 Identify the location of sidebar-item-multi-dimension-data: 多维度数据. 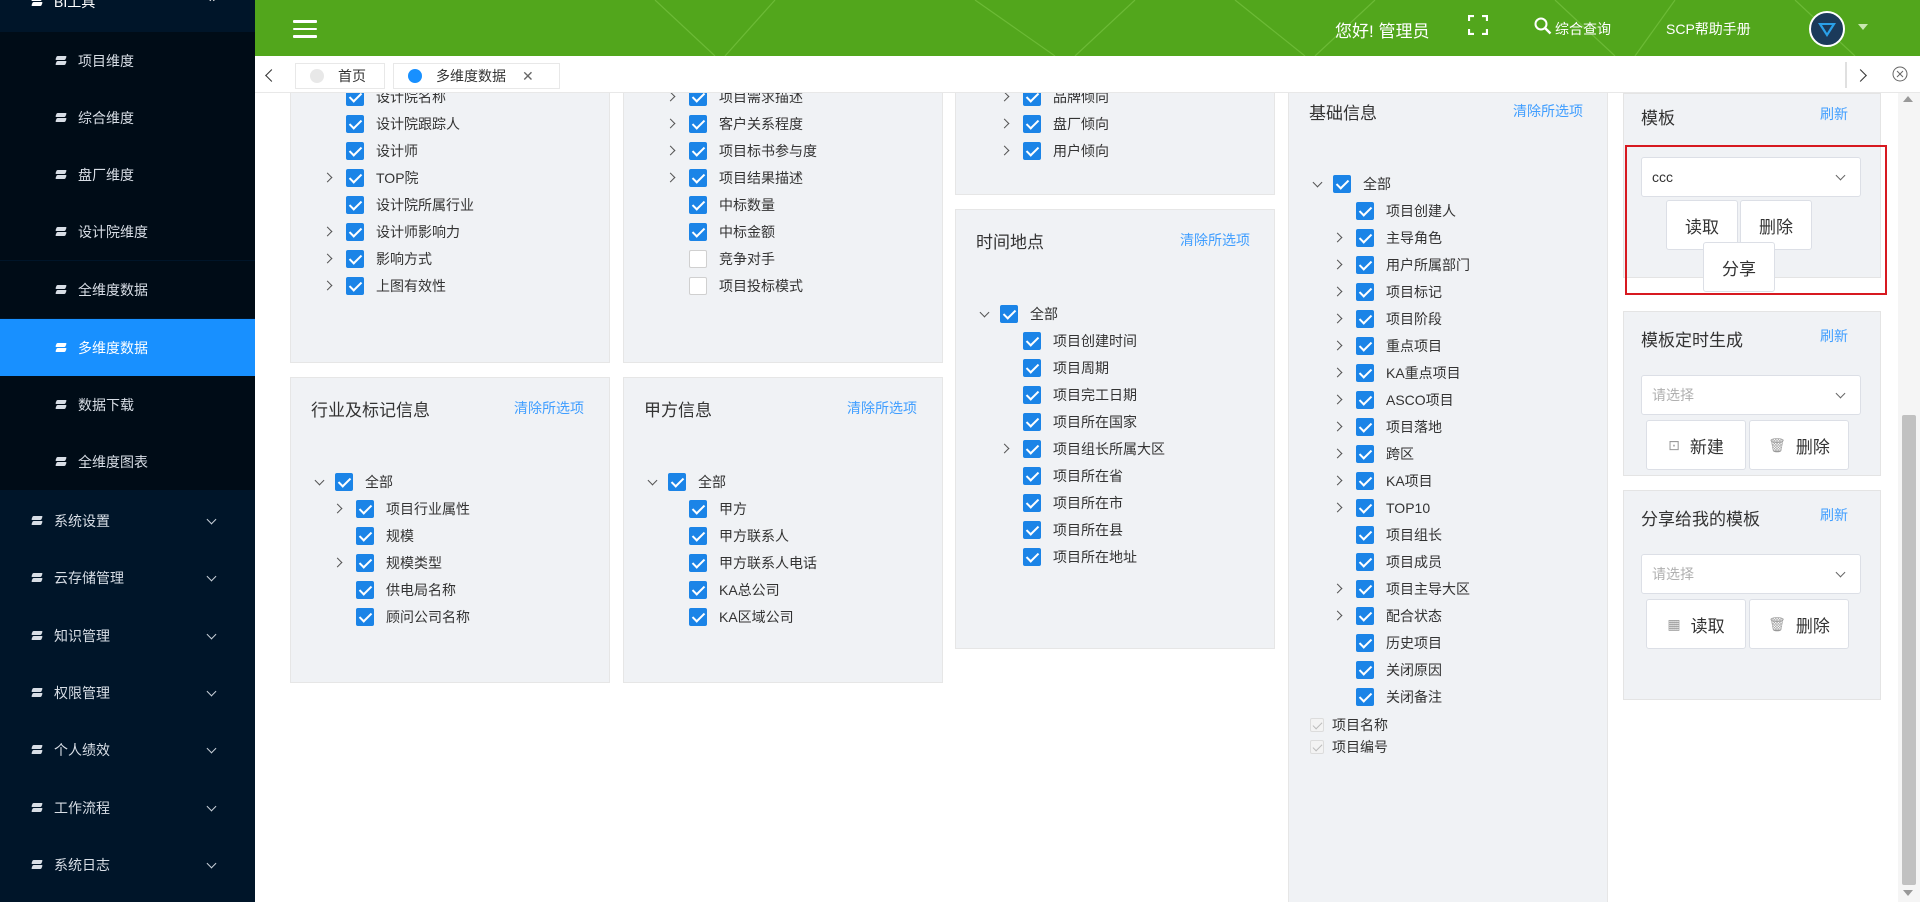
(127, 347).